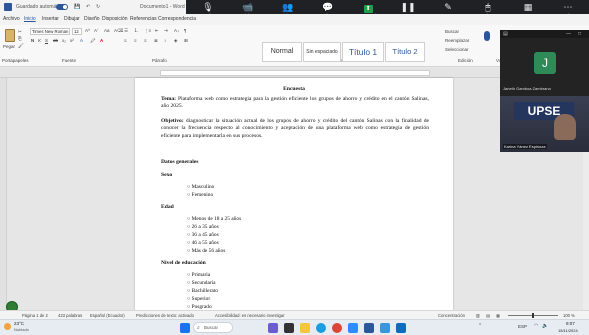  What do you see at coordinates (20, 32) in the screenshot?
I see `cut-icon: ✂` at bounding box center [20, 32].